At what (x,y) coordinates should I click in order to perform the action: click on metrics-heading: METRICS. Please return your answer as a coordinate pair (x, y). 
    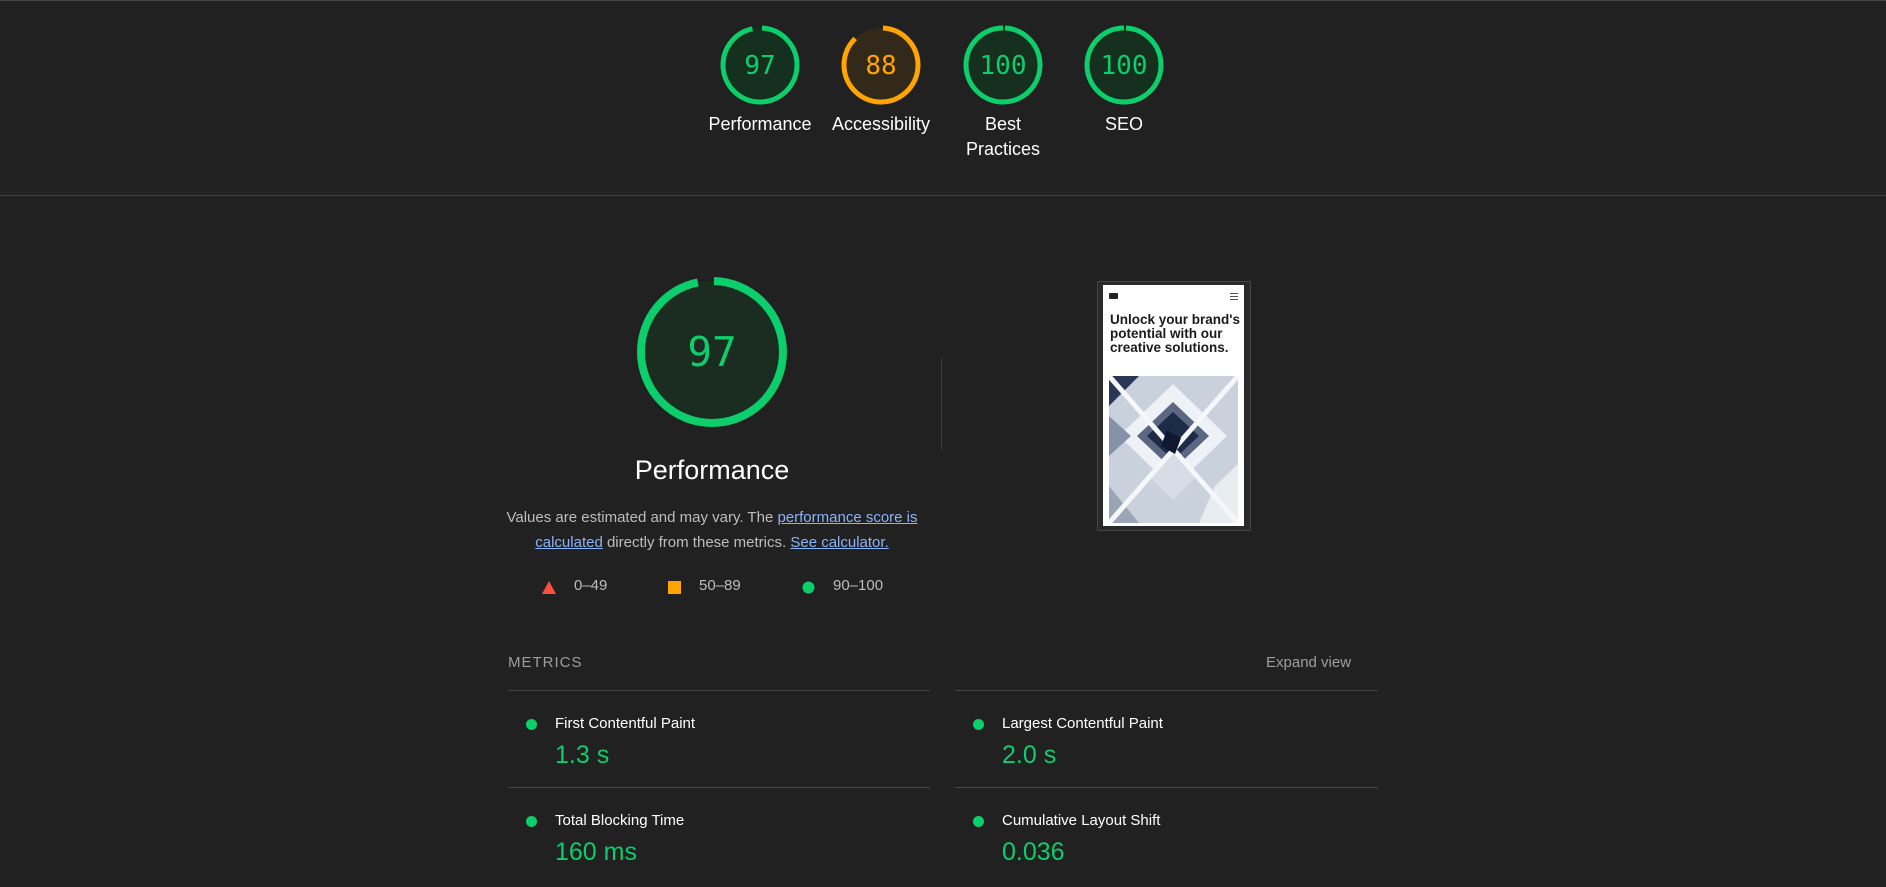
    Looking at the image, I should click on (545, 662).